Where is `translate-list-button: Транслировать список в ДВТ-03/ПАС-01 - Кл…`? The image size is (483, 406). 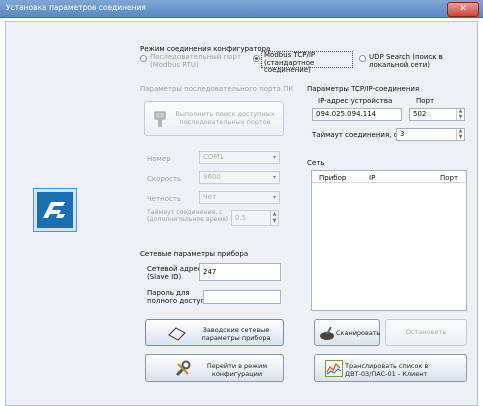
translate-list-button: Транслировать список в ДВТ-03/ПАС-01 - Кл… is located at coordinates (390, 368).